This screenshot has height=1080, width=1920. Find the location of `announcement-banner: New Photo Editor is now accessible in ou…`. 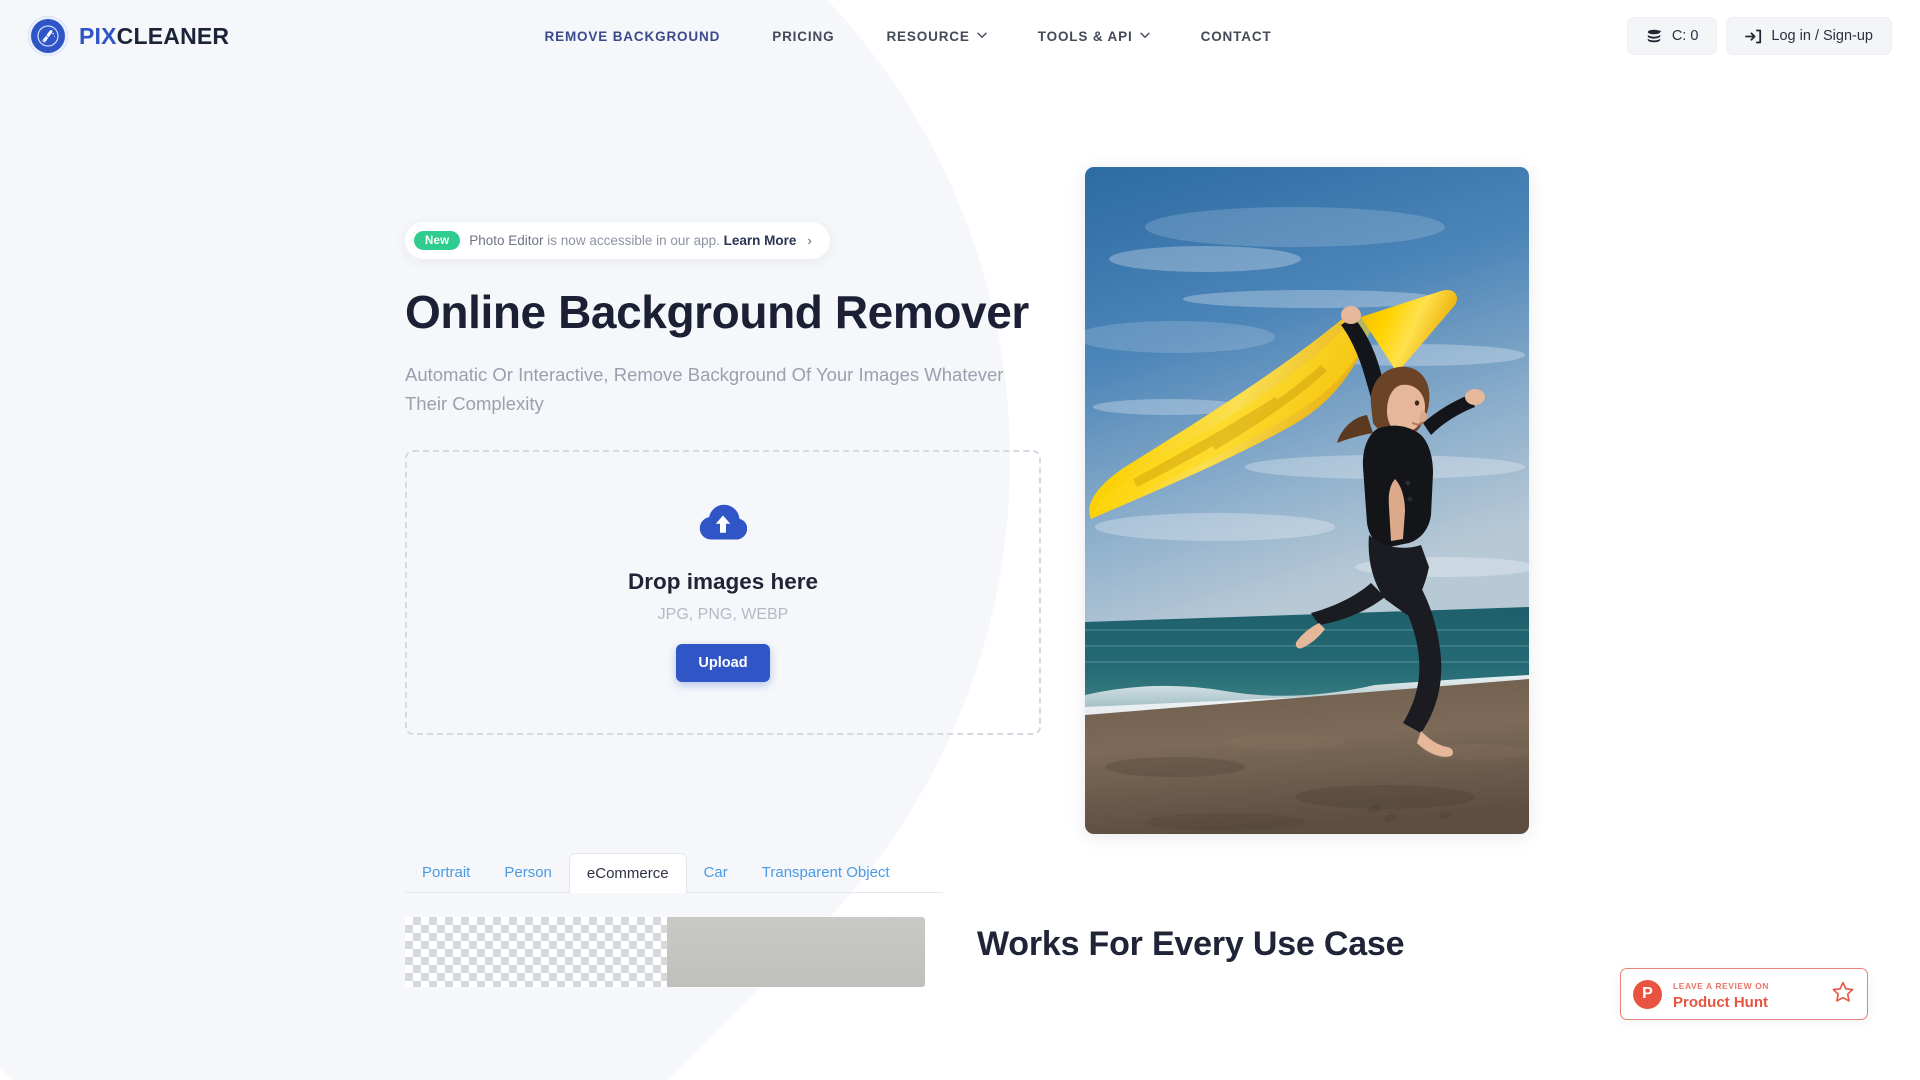

announcement-banner: New Photo Editor is now accessible in ou… is located at coordinates (617, 240).